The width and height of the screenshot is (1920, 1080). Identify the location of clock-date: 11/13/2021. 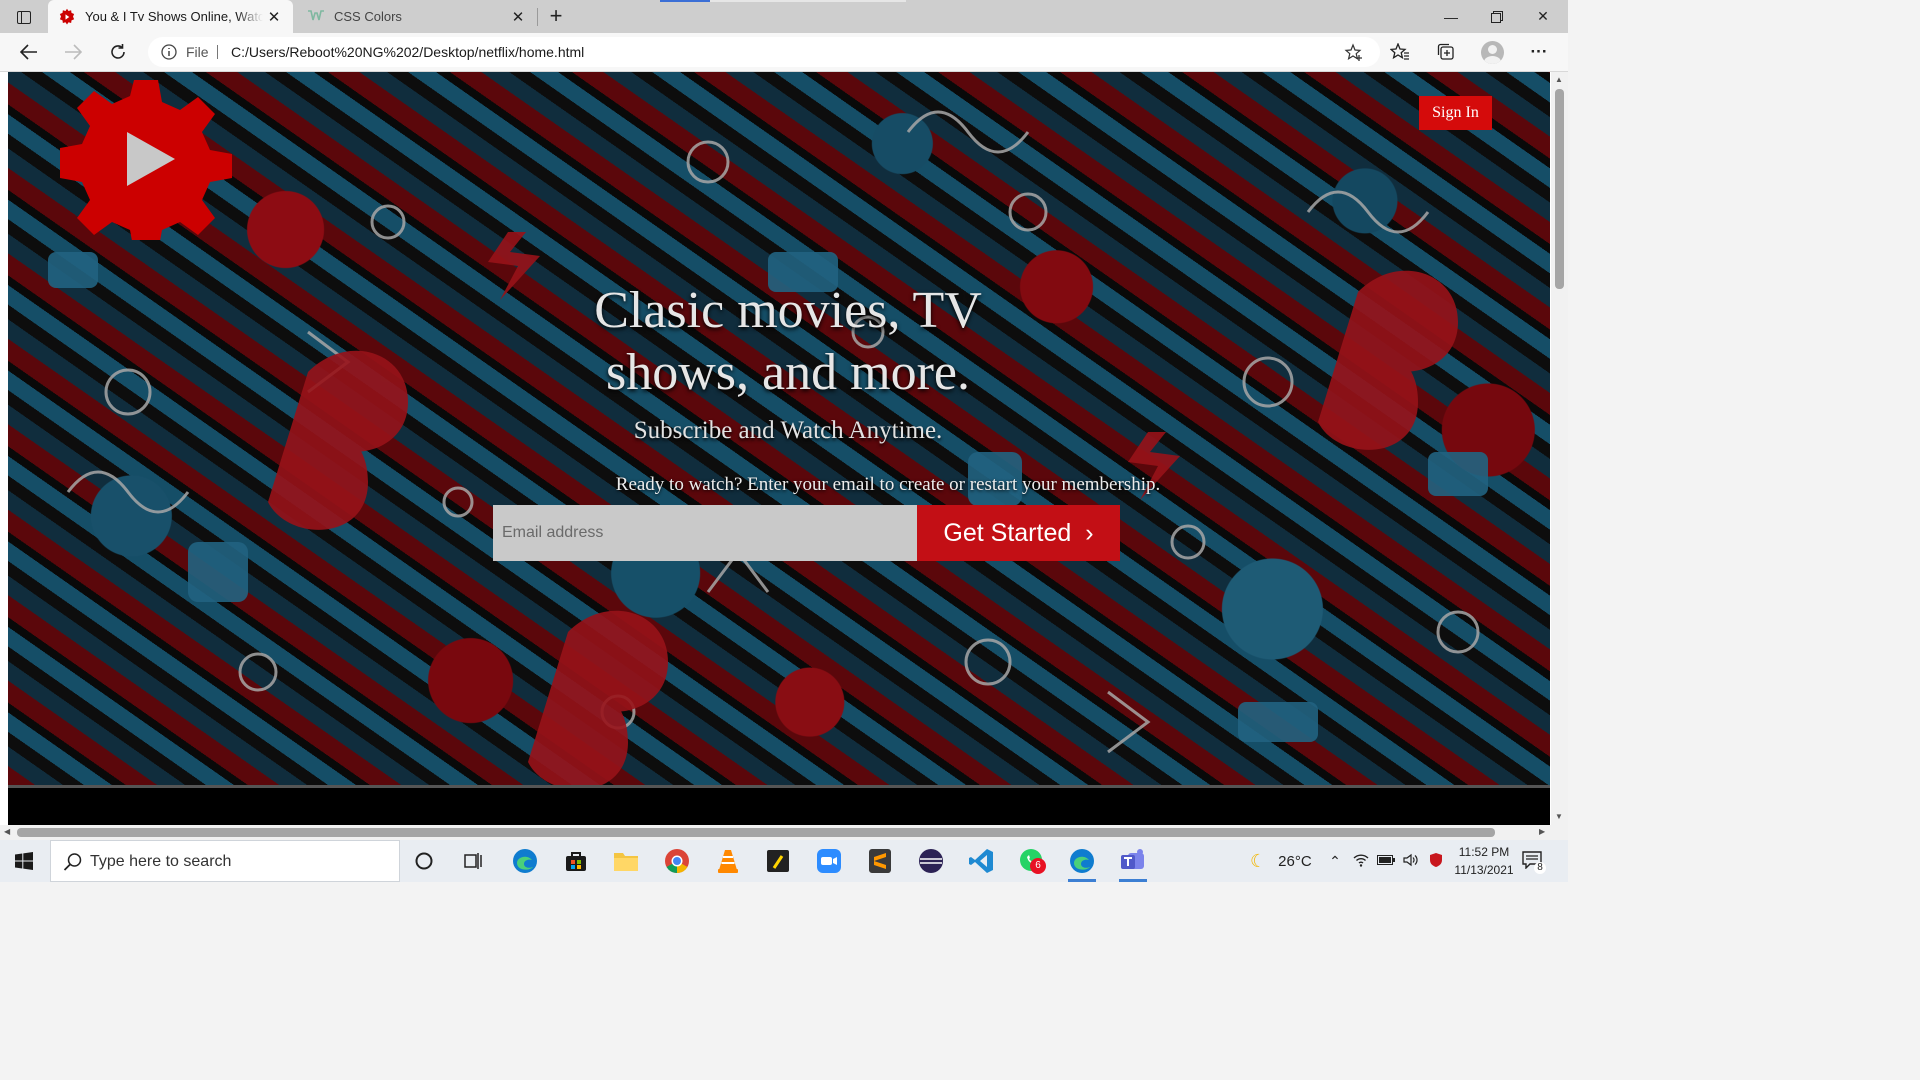
(1484, 870).